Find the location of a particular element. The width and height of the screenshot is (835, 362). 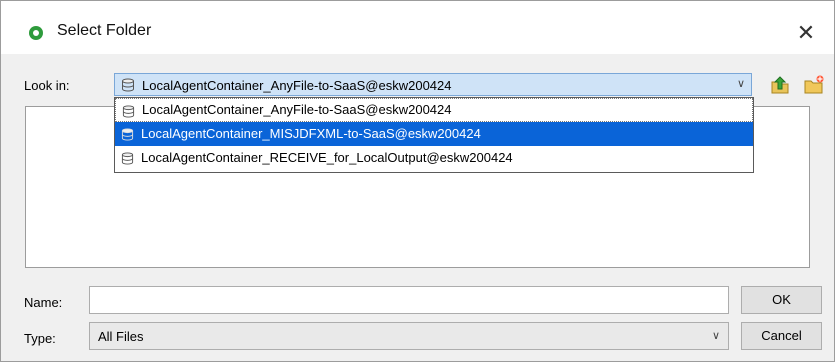

name-input is located at coordinates (409, 300).